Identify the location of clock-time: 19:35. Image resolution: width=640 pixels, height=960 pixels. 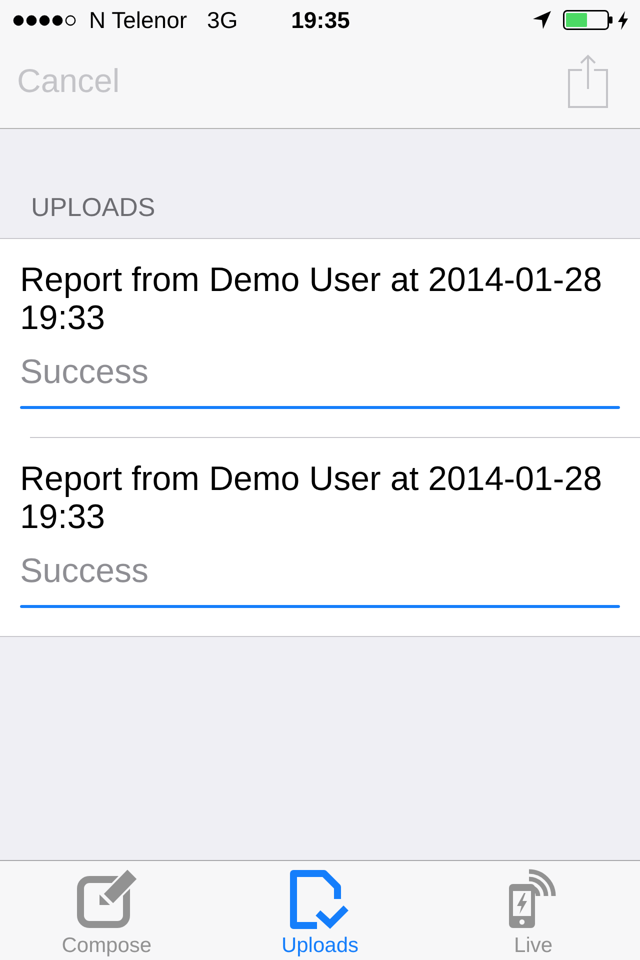
(320, 20).